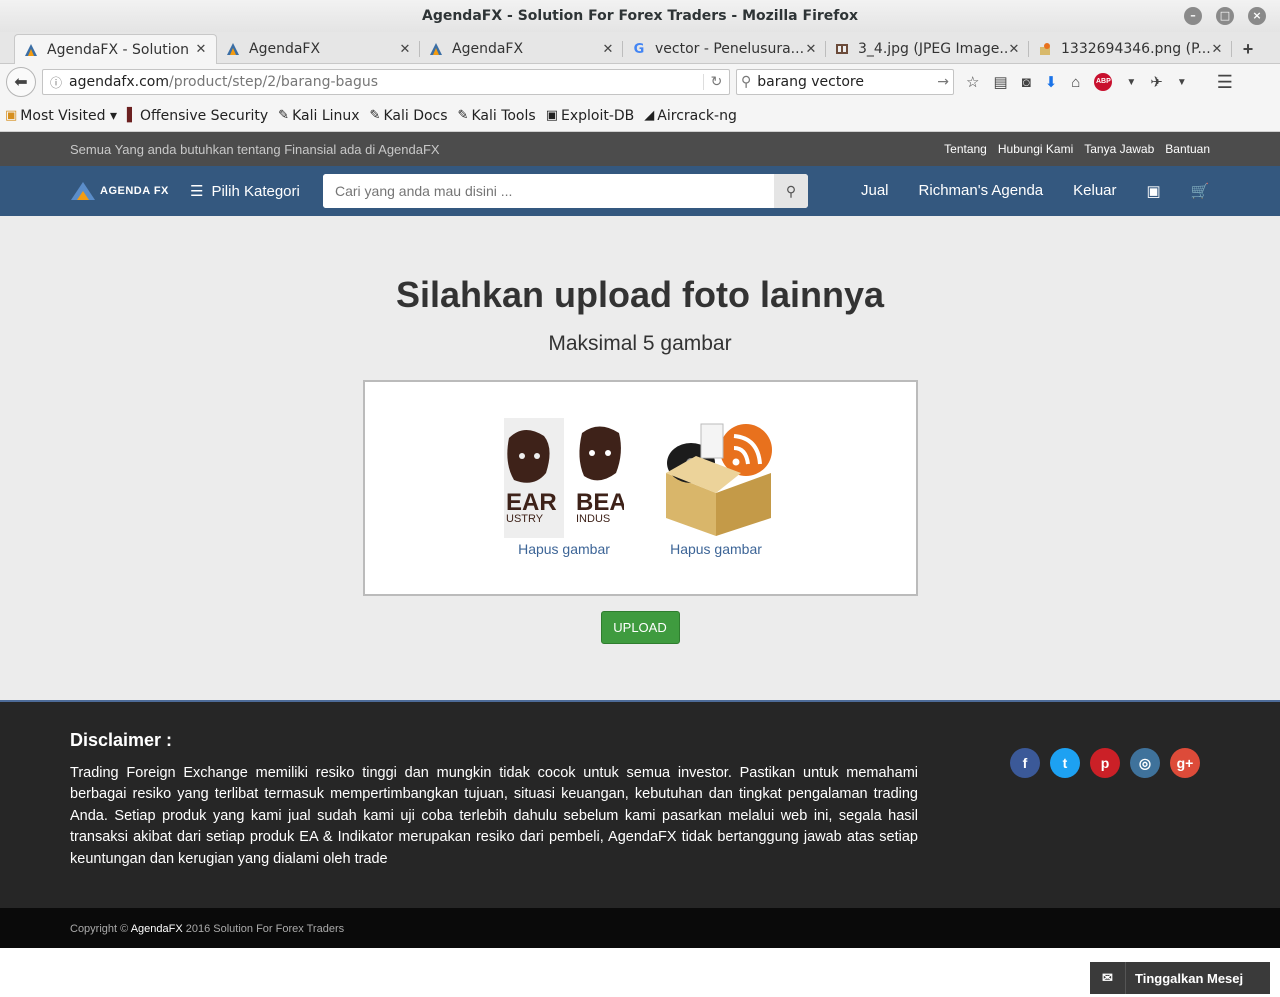 The image size is (1280, 997). What do you see at coordinates (716, 82) in the screenshot?
I see `reload-icon: ↻` at bounding box center [716, 82].